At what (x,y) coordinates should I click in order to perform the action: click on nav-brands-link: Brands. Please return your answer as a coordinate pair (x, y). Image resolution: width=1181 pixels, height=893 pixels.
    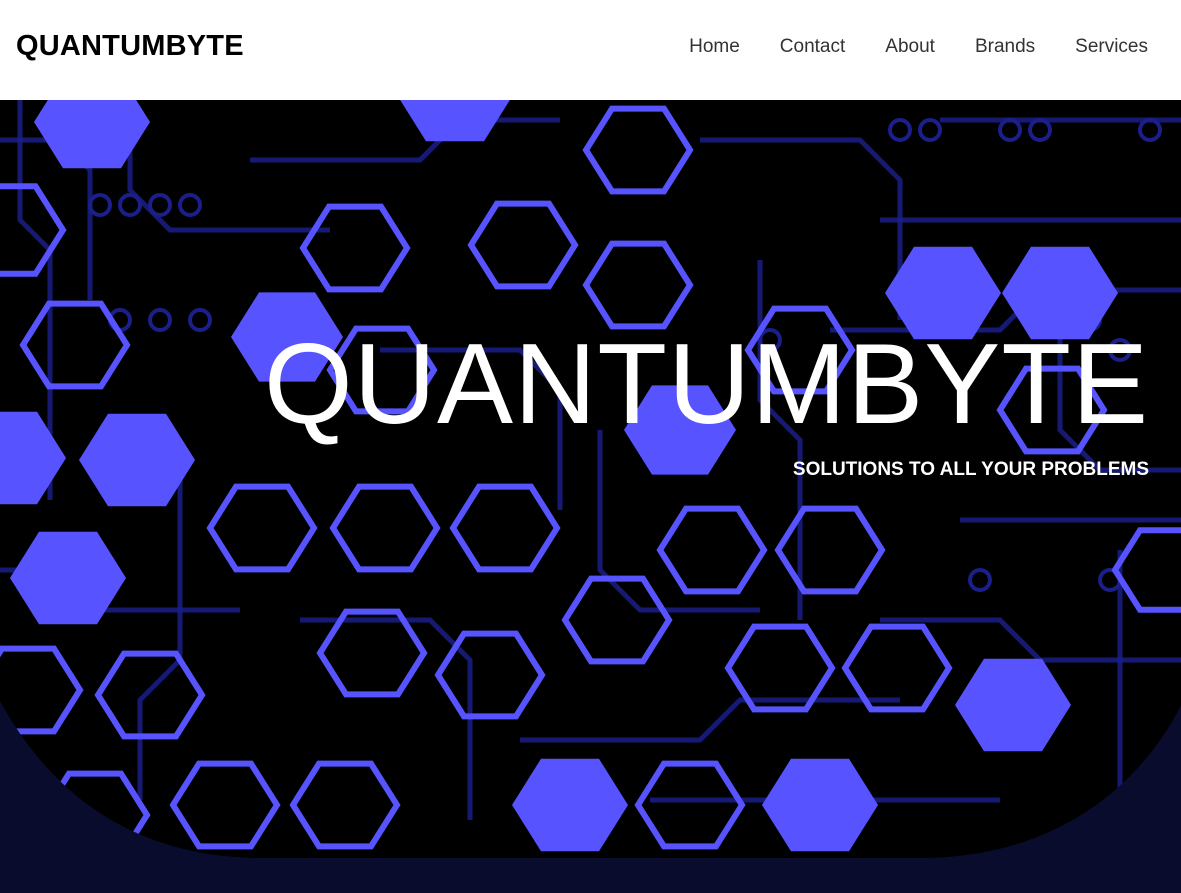
    Looking at the image, I should click on (1005, 47).